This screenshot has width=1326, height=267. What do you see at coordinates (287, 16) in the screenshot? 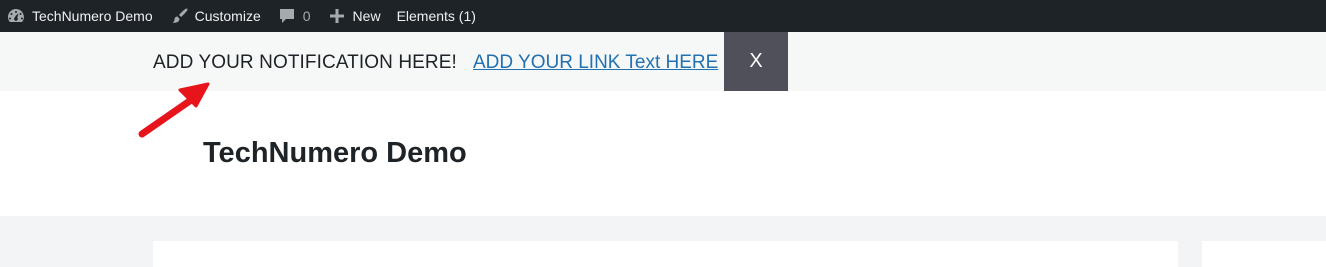
I see `comment-icon` at bounding box center [287, 16].